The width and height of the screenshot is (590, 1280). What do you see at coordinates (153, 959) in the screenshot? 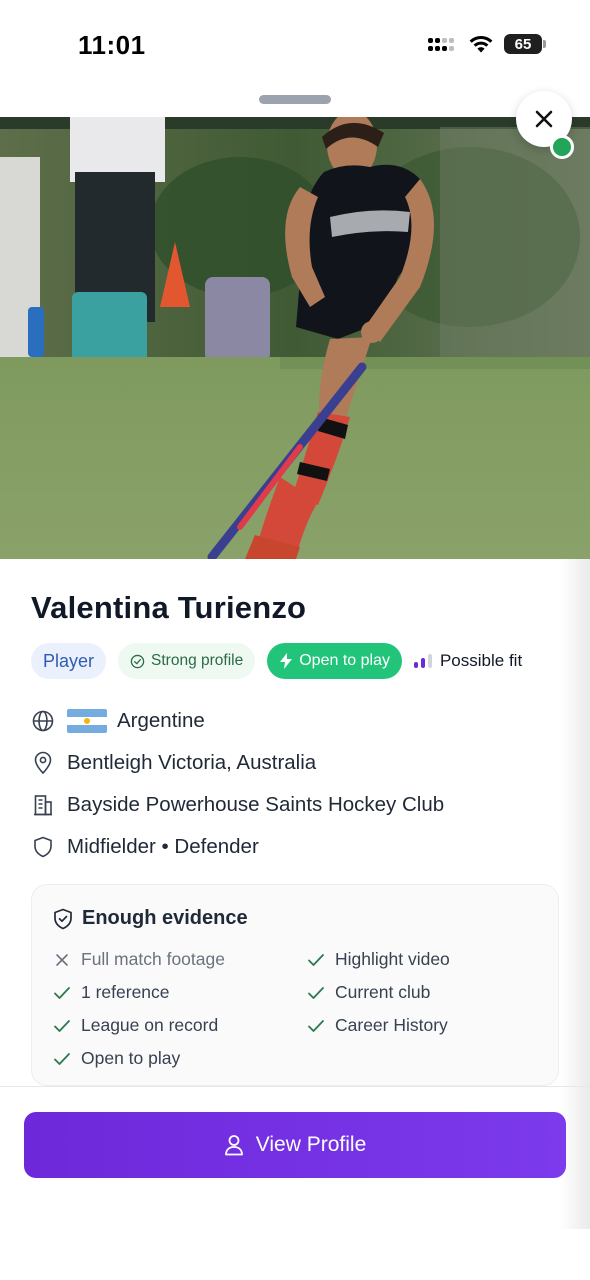
I see `evidence-item-label: Full match footage` at bounding box center [153, 959].